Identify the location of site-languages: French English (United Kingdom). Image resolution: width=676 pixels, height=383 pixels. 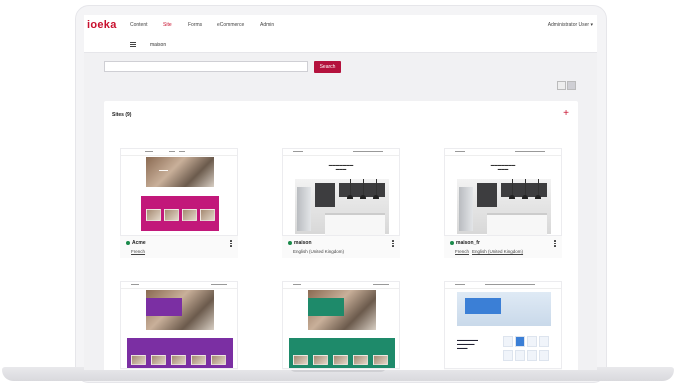
(490, 251).